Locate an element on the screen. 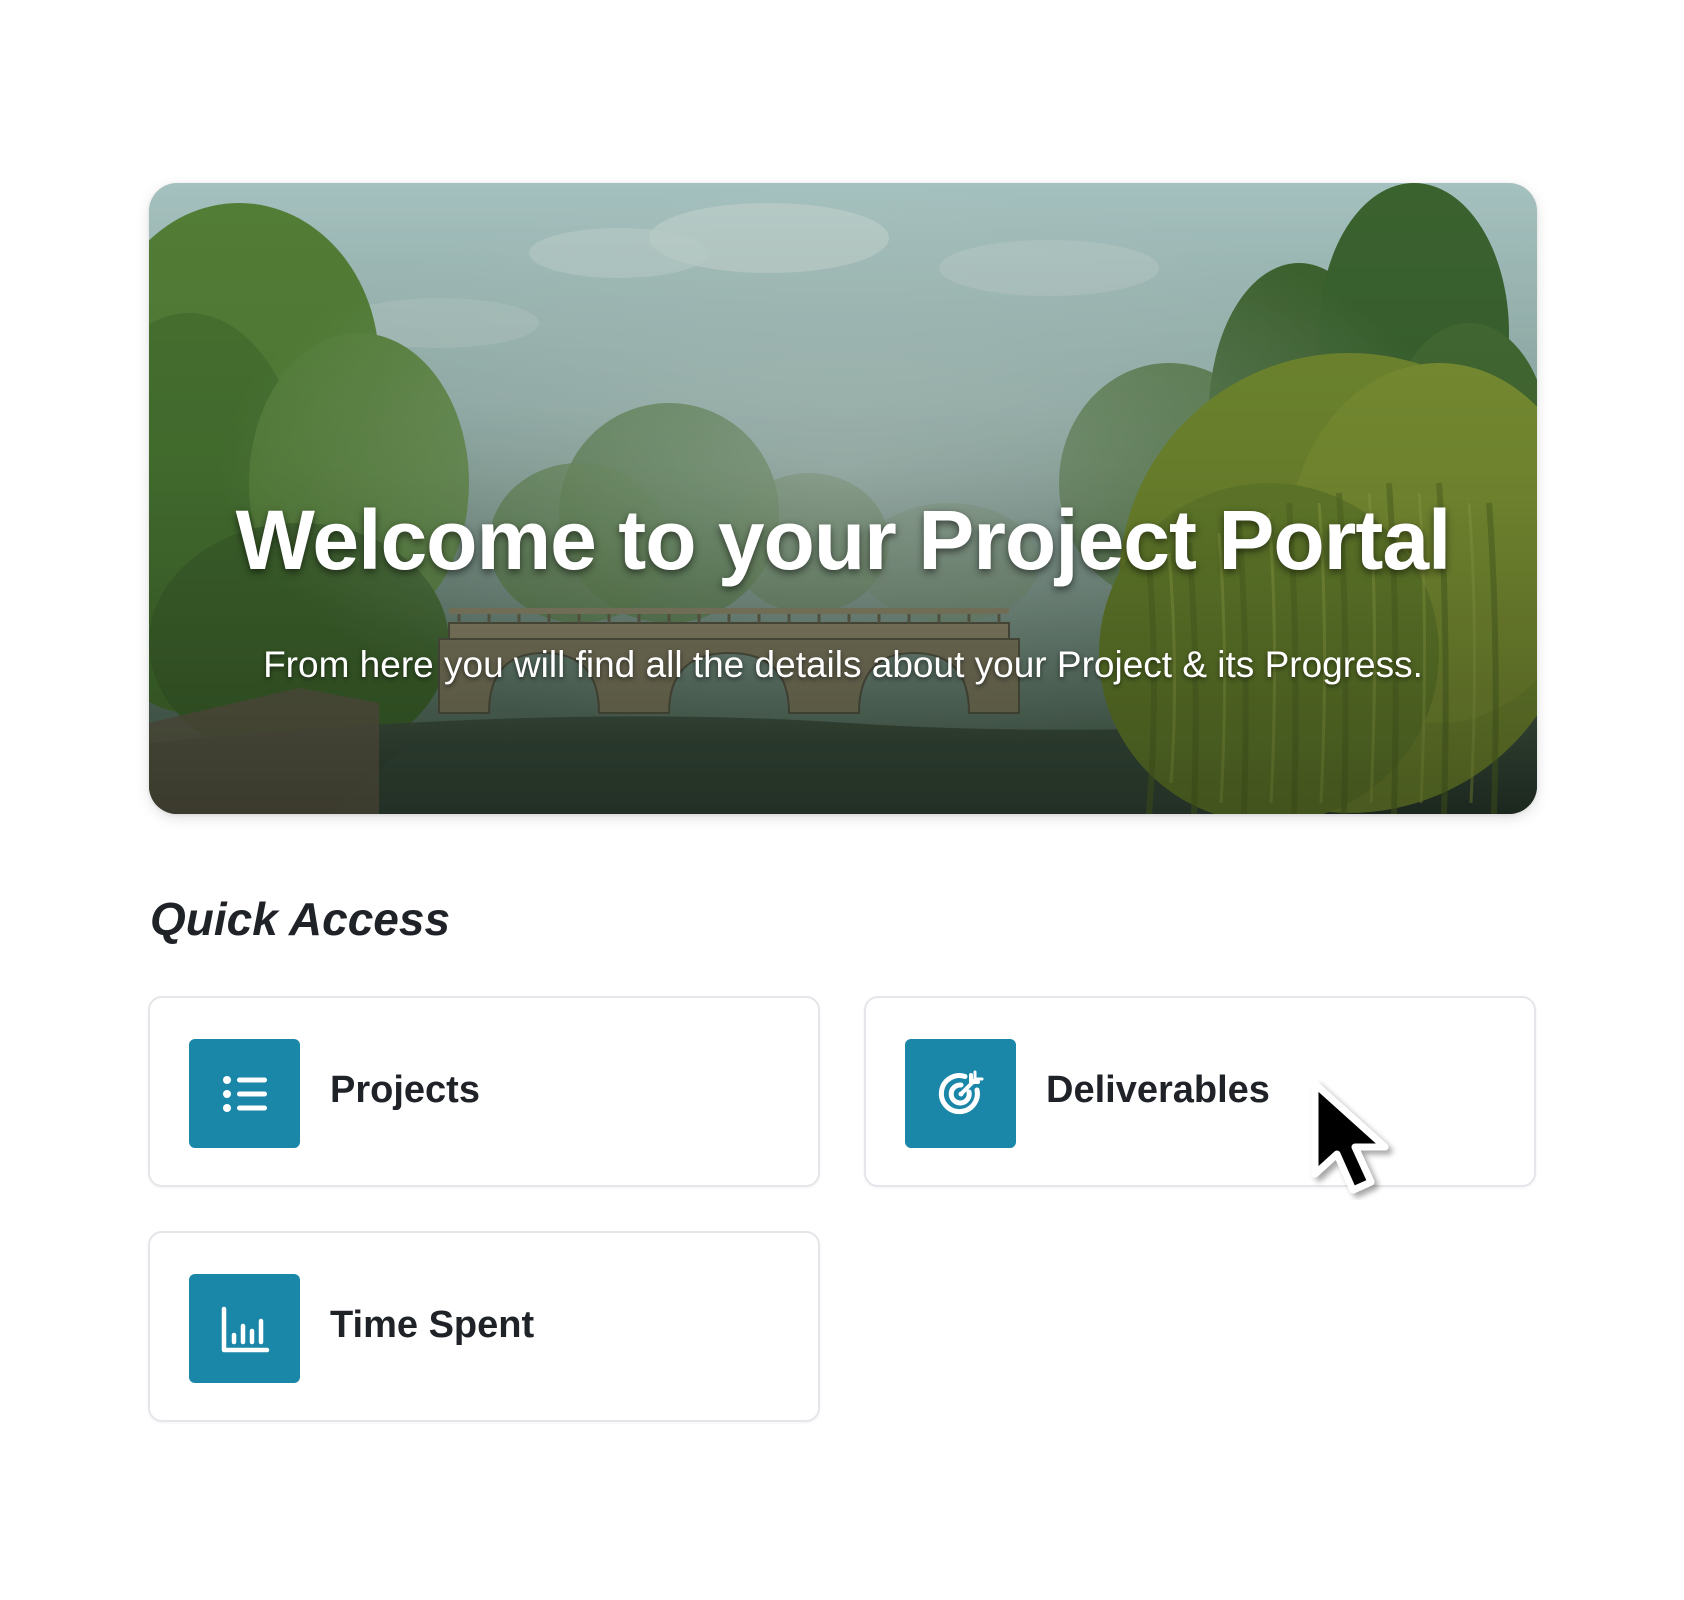  hero-title: Welcome to your Project Portal is located at coordinates (843, 540).